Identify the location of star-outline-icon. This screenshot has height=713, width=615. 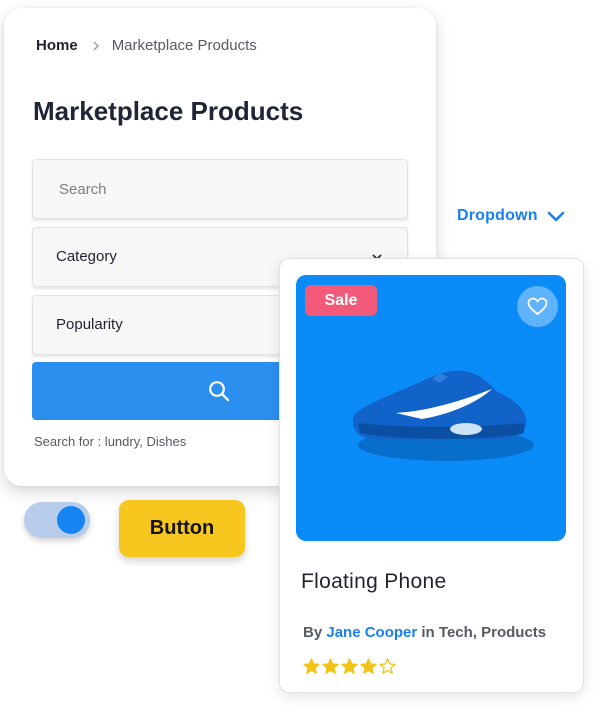
(387, 666).